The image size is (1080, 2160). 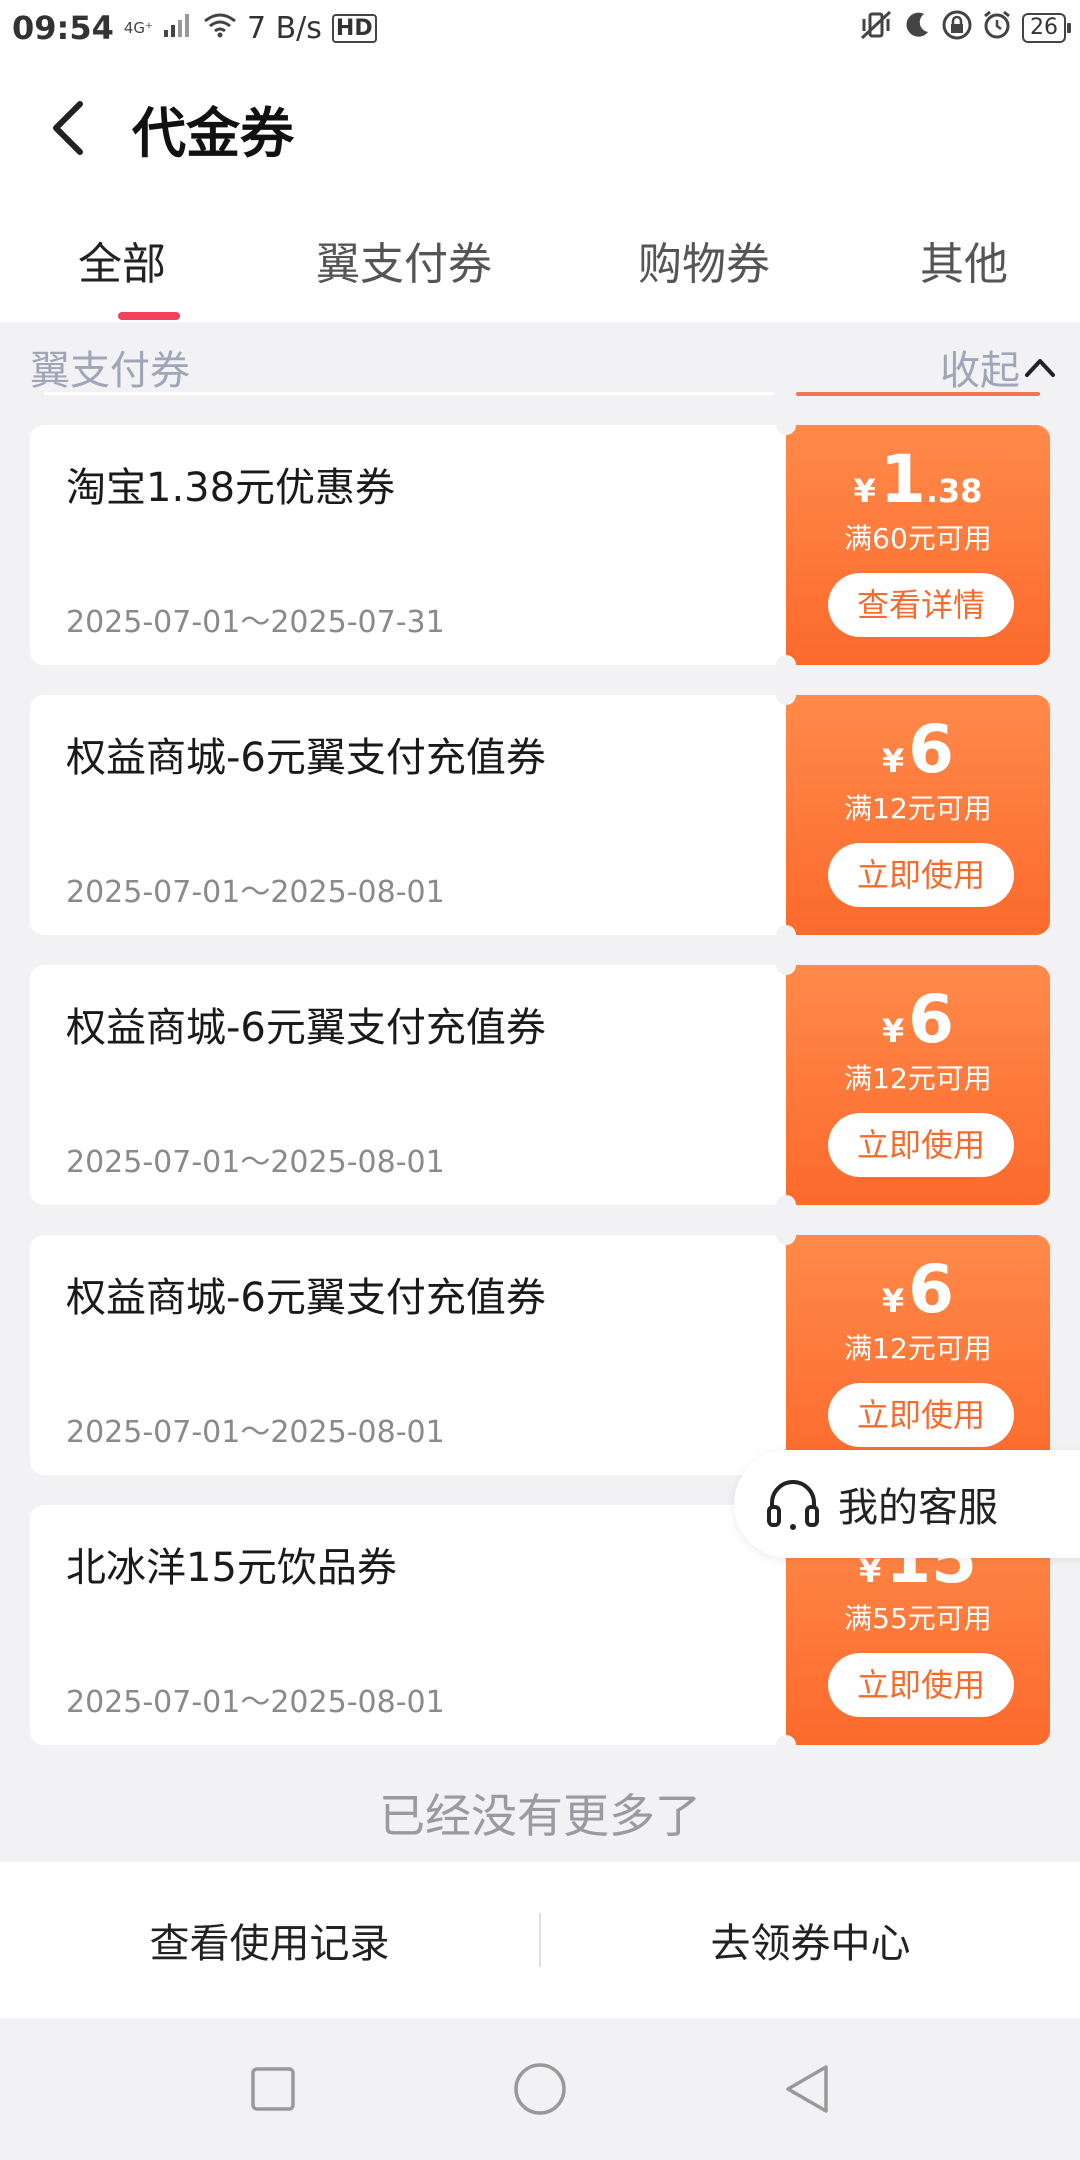 What do you see at coordinates (63, 28) in the screenshot?
I see `status-time: 09:54` at bounding box center [63, 28].